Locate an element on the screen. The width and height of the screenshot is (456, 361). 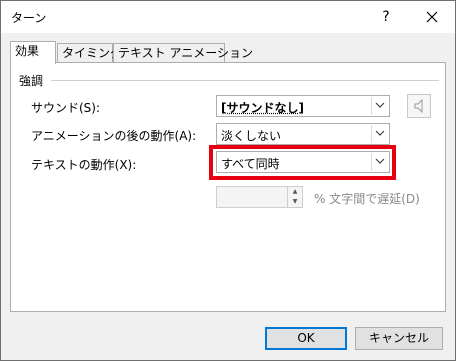
ok-button: OK is located at coordinates (306, 338).